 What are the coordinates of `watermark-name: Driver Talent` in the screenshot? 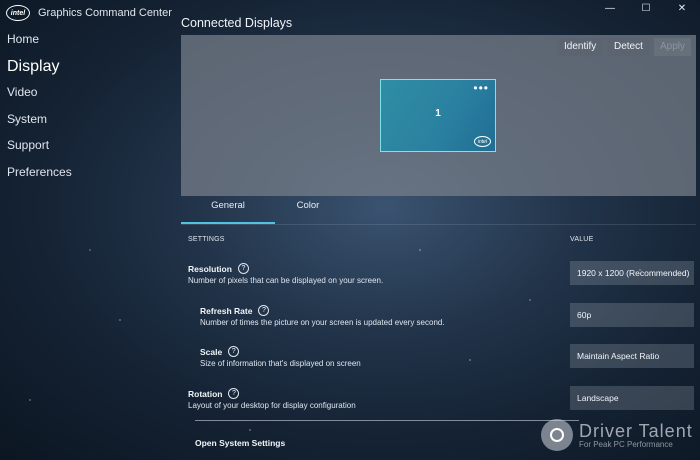 It's located at (636, 430).